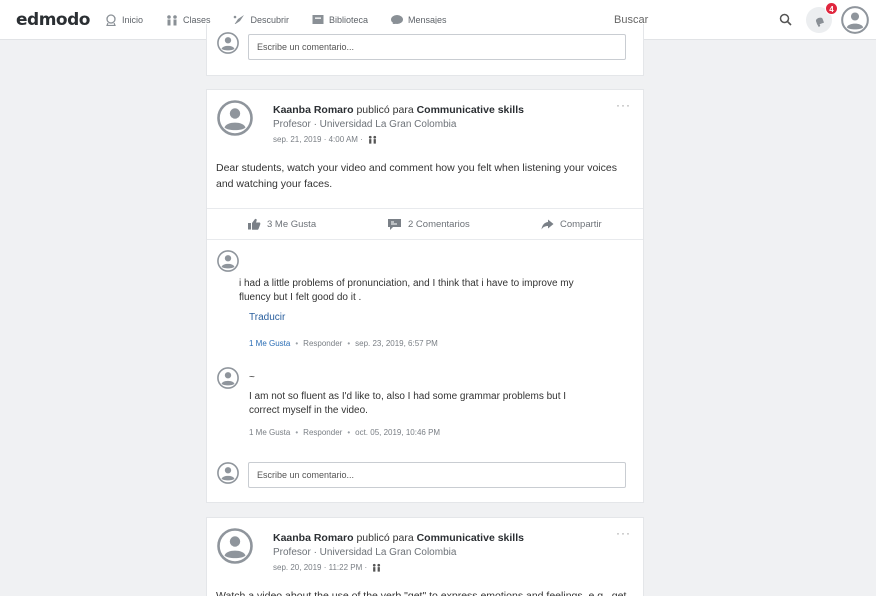 Image resolution: width=876 pixels, height=596 pixels. Describe the element at coordinates (349, 19) in the screenshot. I see `nav-biblioteca-label: Biblioteca` at that location.